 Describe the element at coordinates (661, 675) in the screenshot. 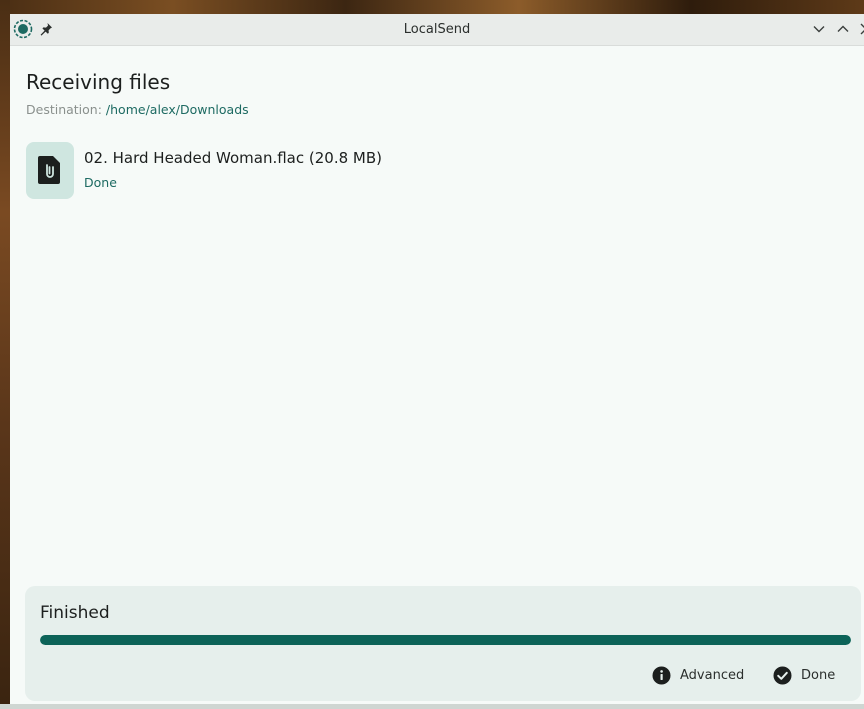

I see `info-icon` at that location.